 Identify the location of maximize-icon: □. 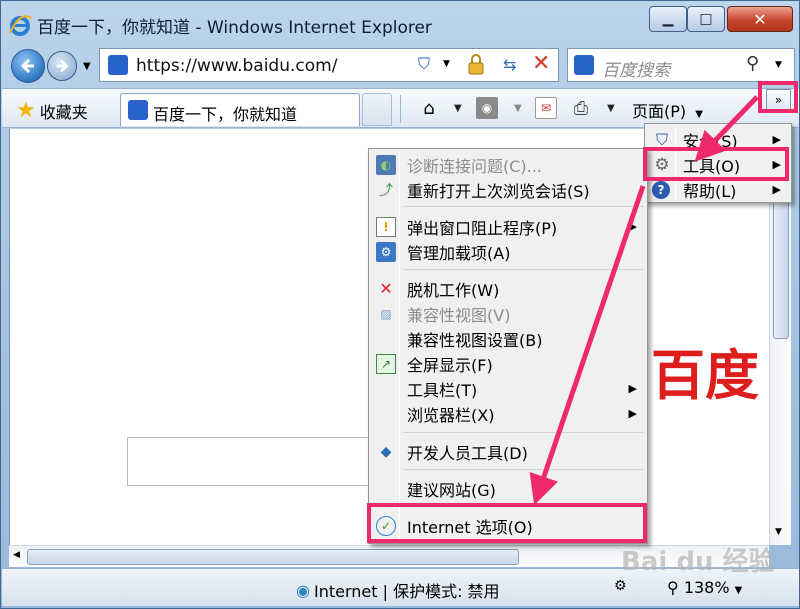
(706, 19).